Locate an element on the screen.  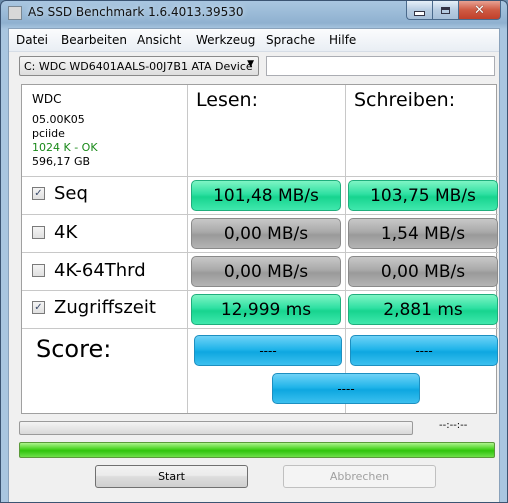
menu-werkzeug: Werkzeug is located at coordinates (225, 40).